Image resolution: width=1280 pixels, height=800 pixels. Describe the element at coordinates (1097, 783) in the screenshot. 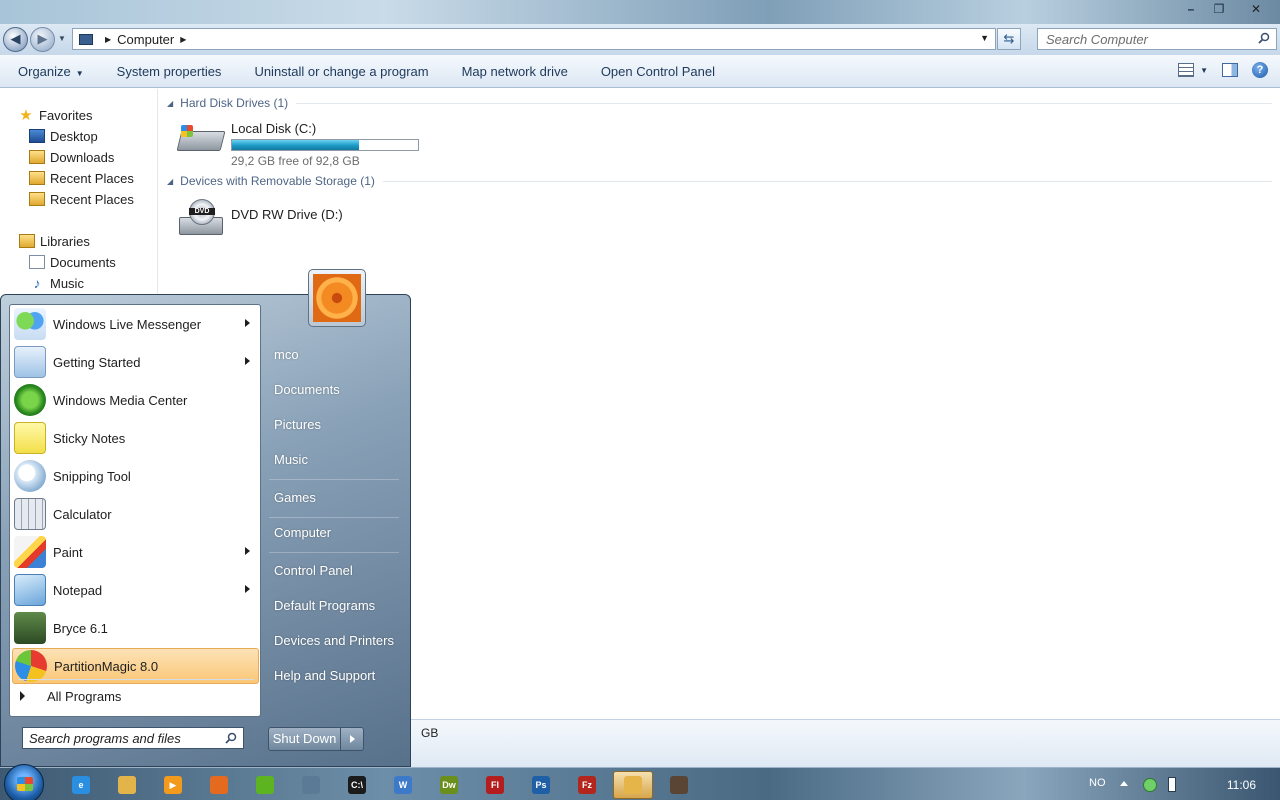

I see `language-indicator: NO` at that location.